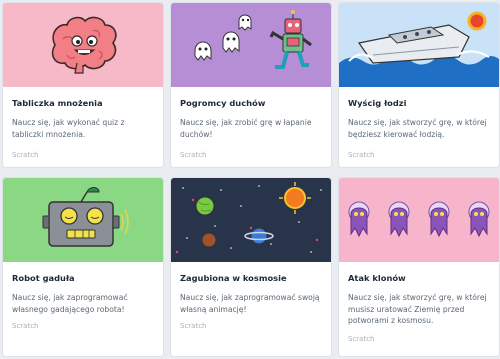 Image resolution: width=500 pixels, height=359 pixels. I want to click on space-planets-icon, so click(251, 220).